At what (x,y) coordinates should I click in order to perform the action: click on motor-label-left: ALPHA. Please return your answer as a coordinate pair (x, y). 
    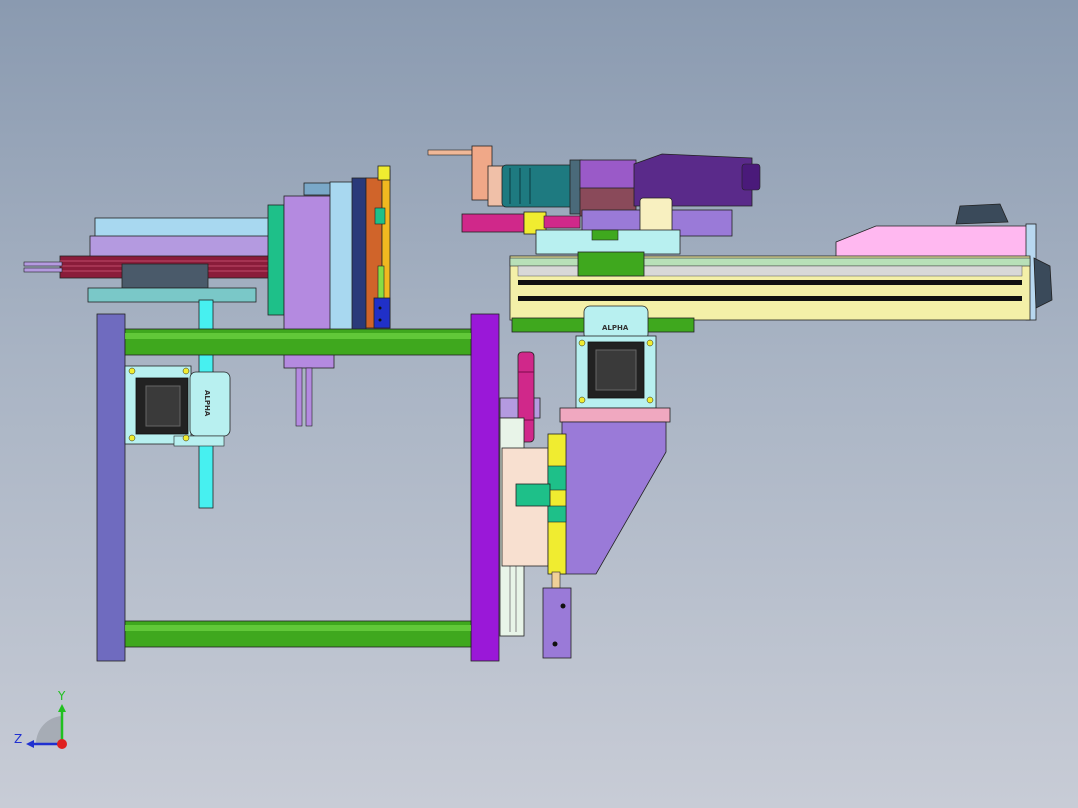
    Looking at the image, I should click on (207, 403).